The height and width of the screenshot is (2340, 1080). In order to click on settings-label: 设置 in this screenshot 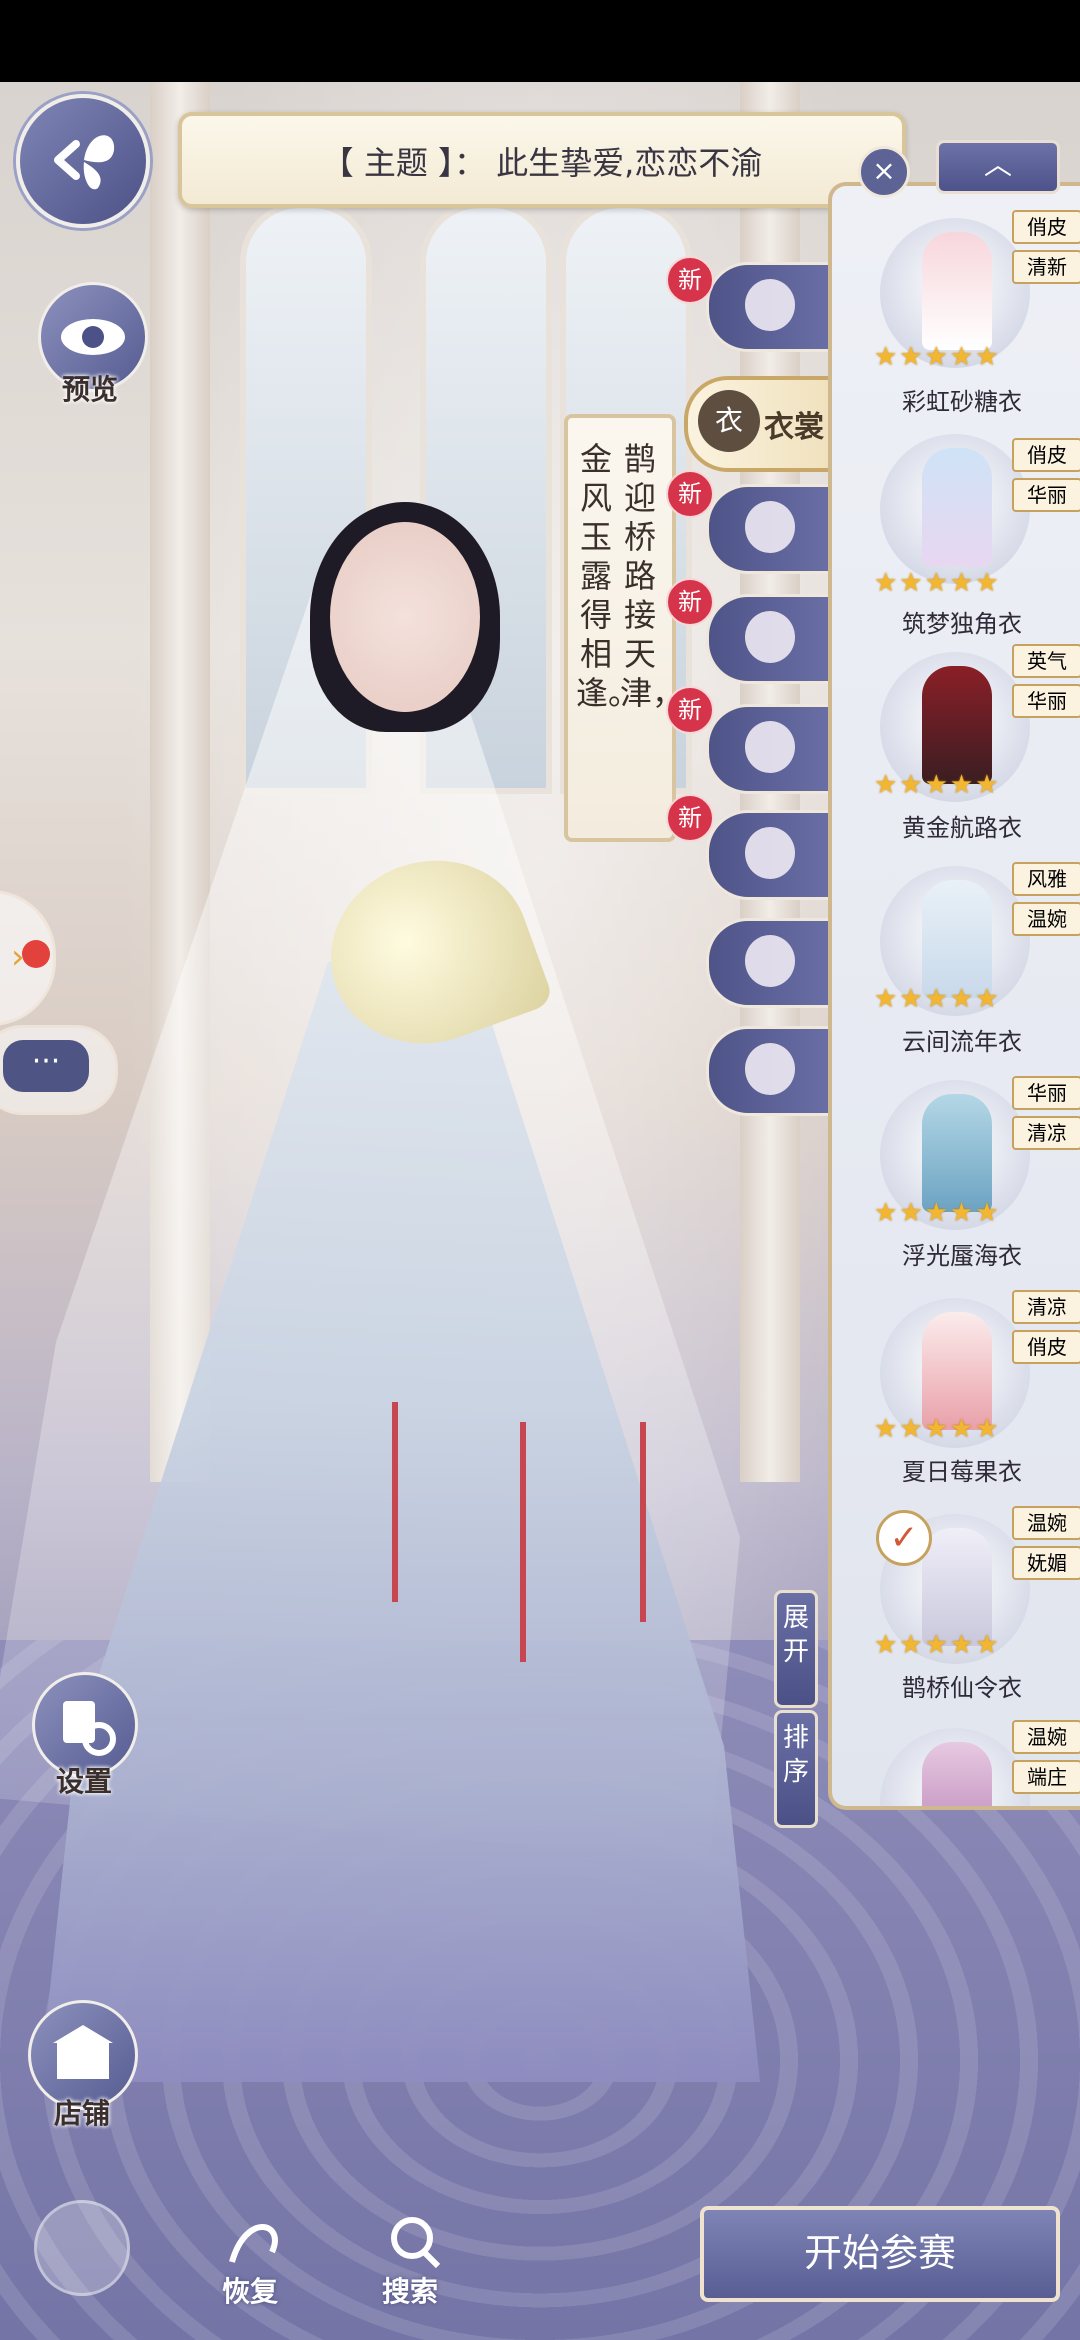, I will do `click(83, 1781)`.